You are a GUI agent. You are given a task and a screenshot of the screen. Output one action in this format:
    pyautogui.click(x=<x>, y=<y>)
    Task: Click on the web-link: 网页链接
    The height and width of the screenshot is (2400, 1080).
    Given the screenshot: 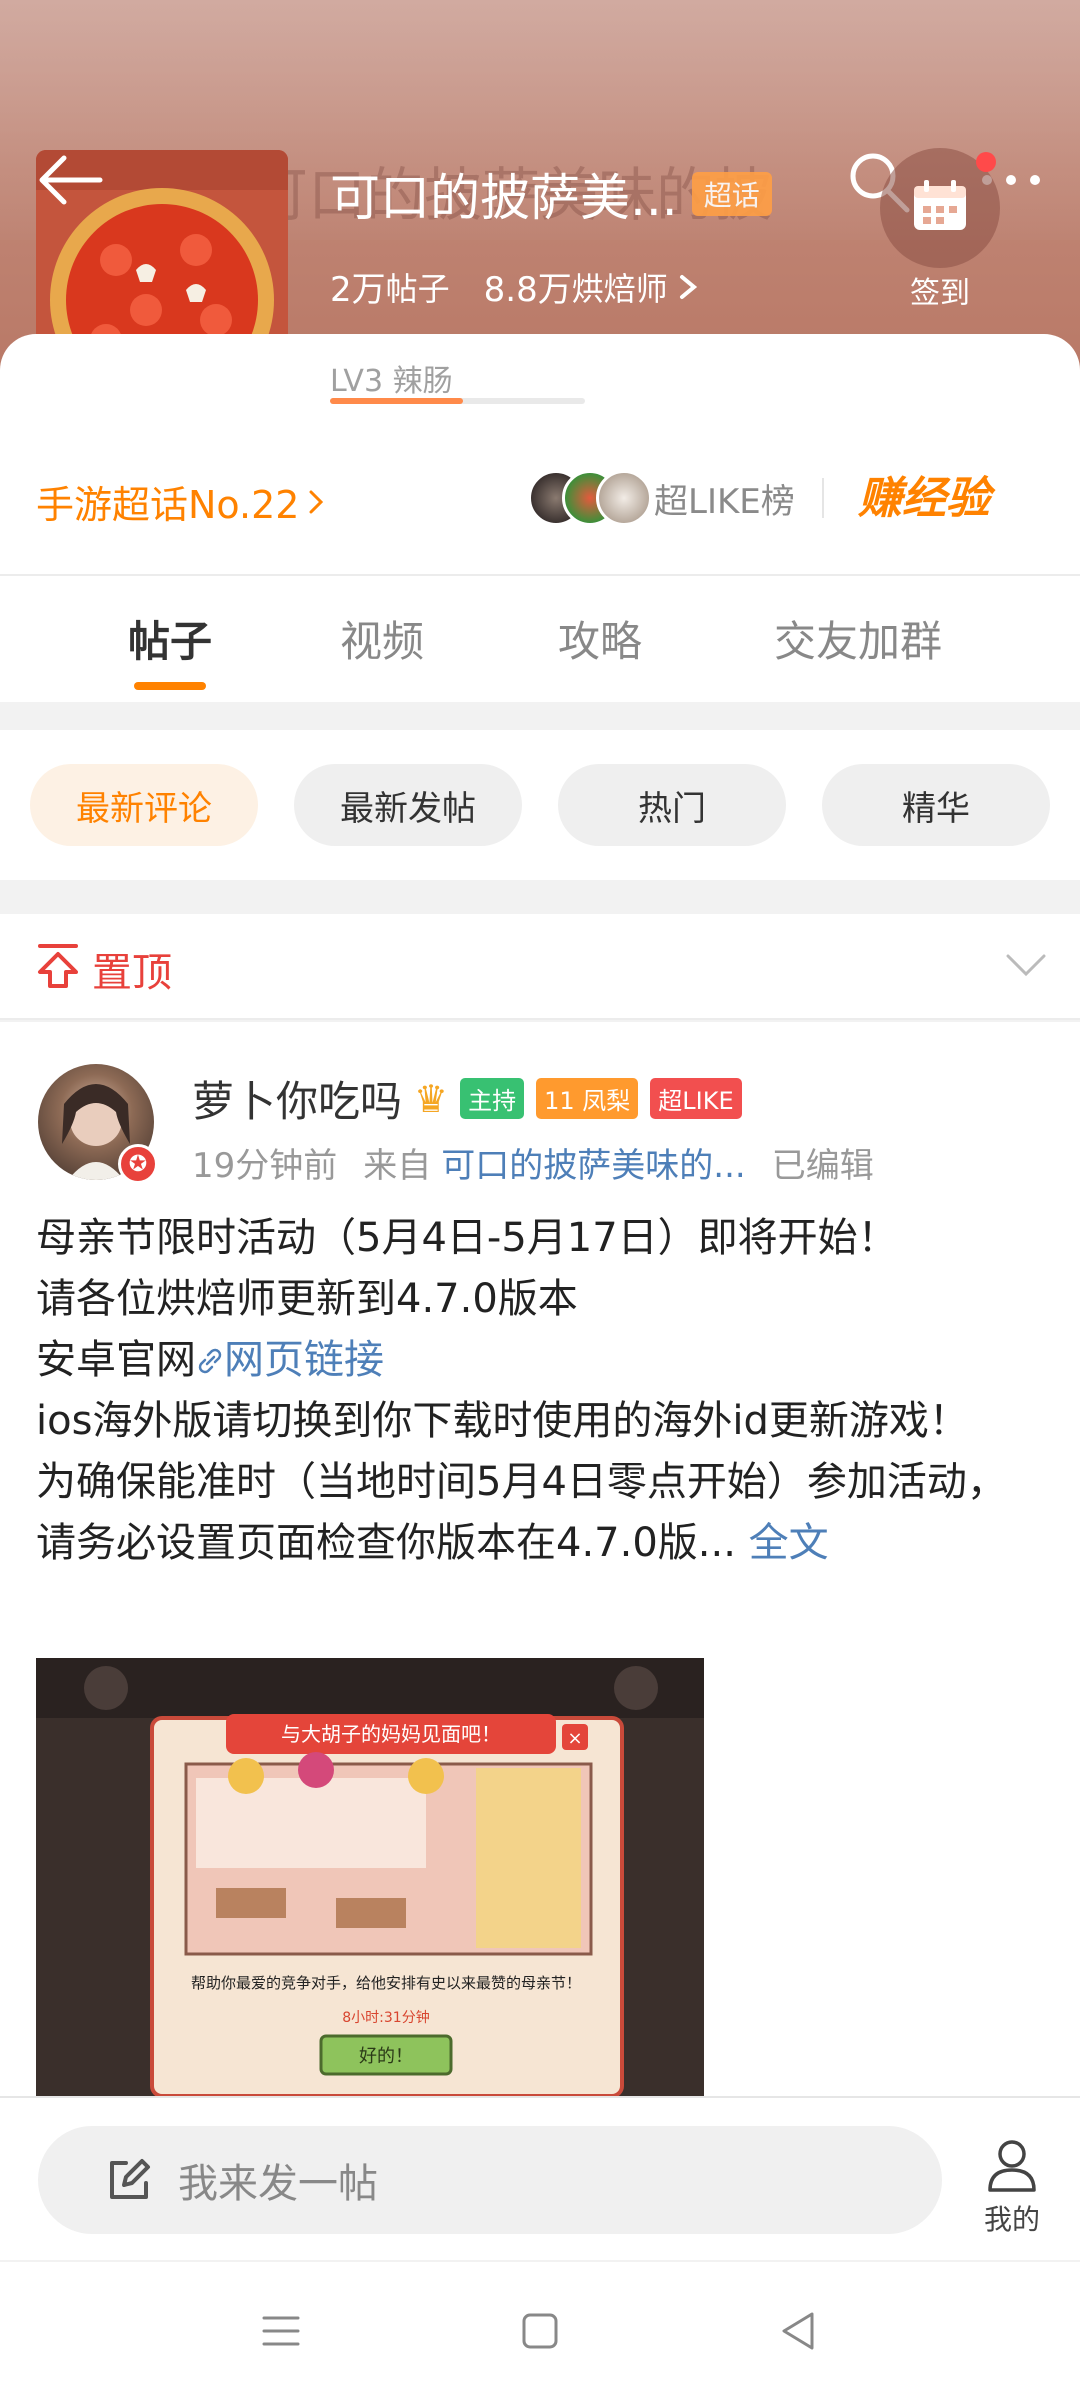 What is the action you would take?
    pyautogui.click(x=290, y=1360)
    